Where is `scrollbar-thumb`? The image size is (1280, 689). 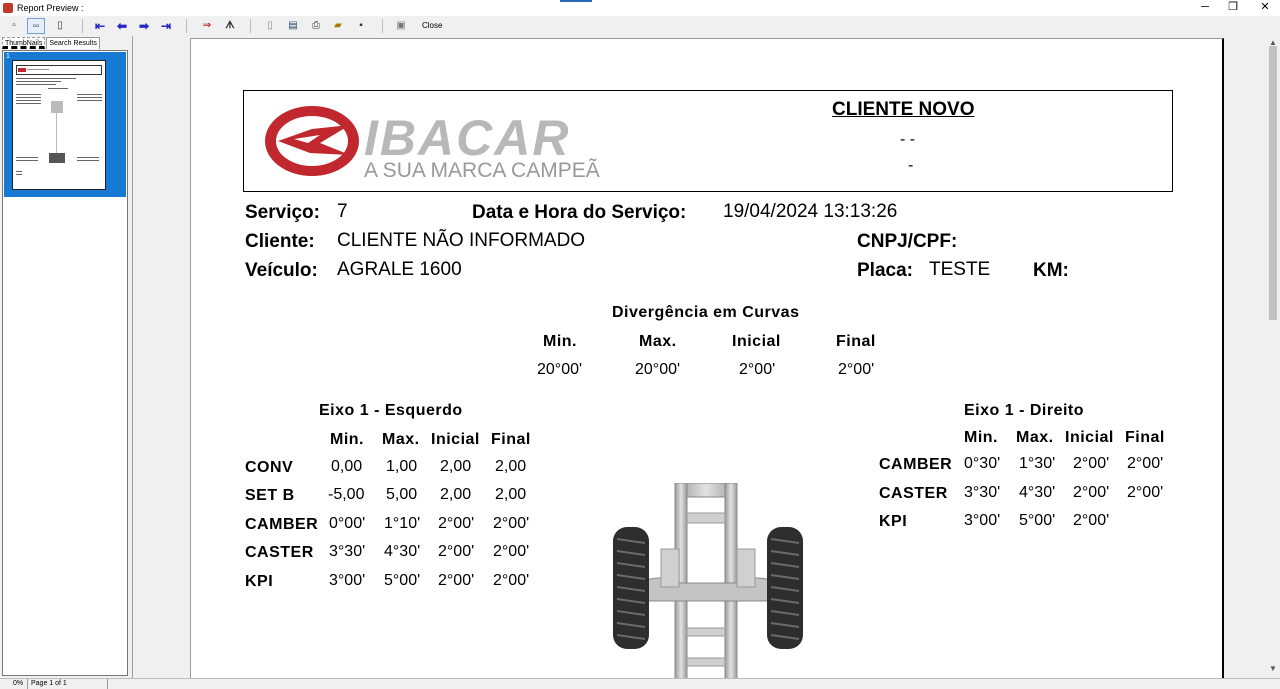
scrollbar-thumb is located at coordinates (1273, 183).